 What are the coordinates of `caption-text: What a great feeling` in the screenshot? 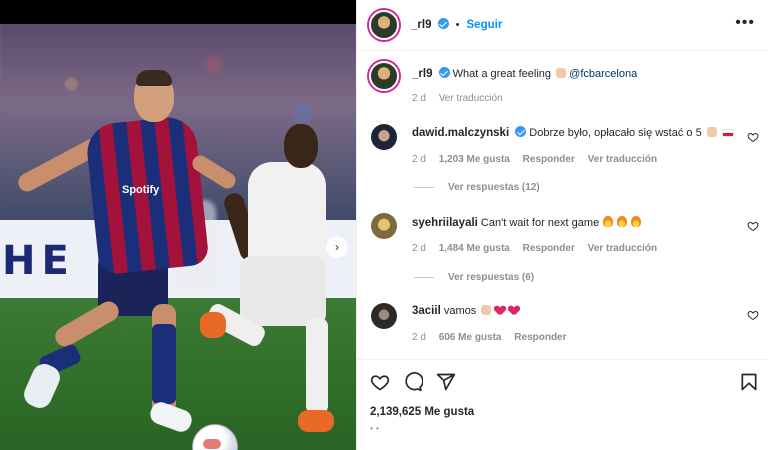 It's located at (502, 74).